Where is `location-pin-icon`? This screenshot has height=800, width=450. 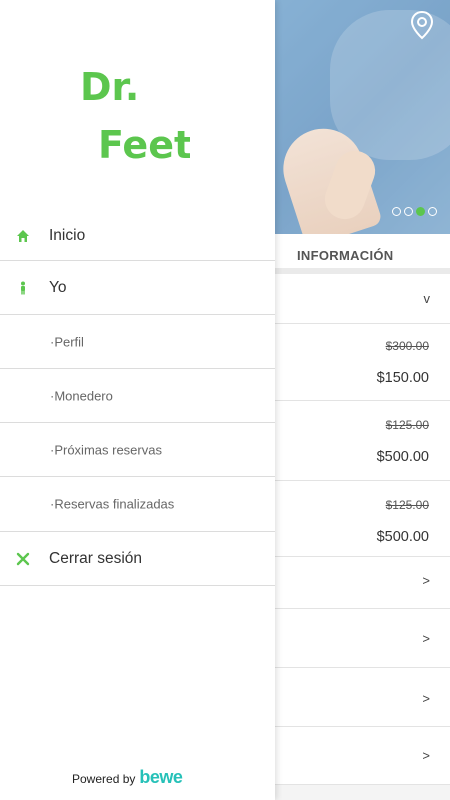 location-pin-icon is located at coordinates (422, 25).